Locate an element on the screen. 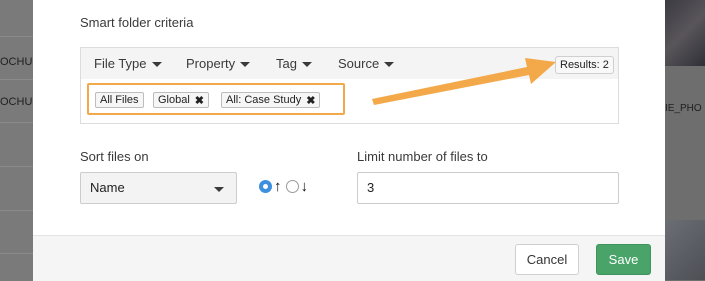 The image size is (705, 281). filter-label: Source is located at coordinates (359, 63).